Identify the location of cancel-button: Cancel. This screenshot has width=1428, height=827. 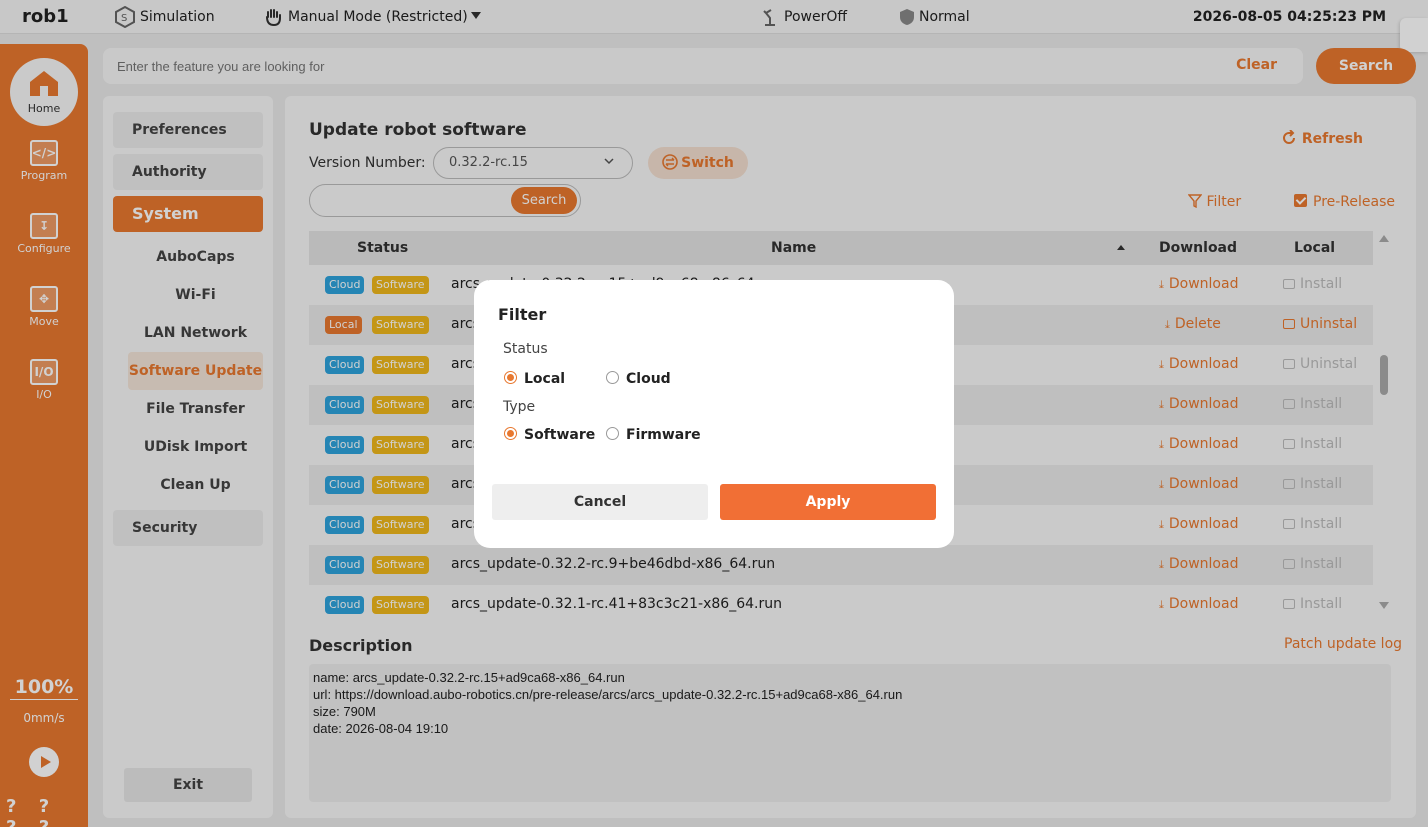
(600, 502).